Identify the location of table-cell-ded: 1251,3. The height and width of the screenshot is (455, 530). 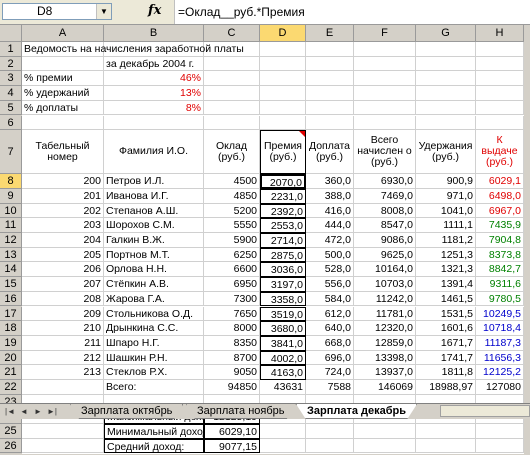
(446, 255).